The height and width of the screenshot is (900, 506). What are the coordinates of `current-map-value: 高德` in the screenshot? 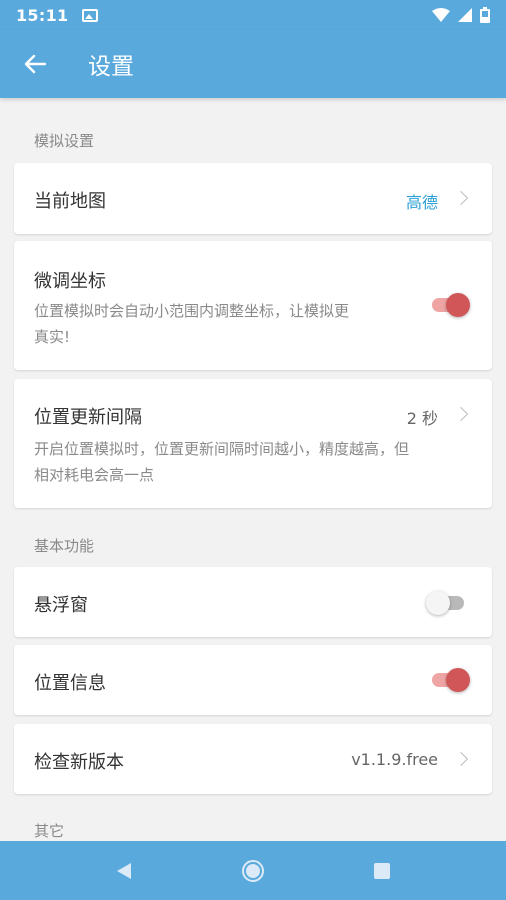 It's located at (421, 202).